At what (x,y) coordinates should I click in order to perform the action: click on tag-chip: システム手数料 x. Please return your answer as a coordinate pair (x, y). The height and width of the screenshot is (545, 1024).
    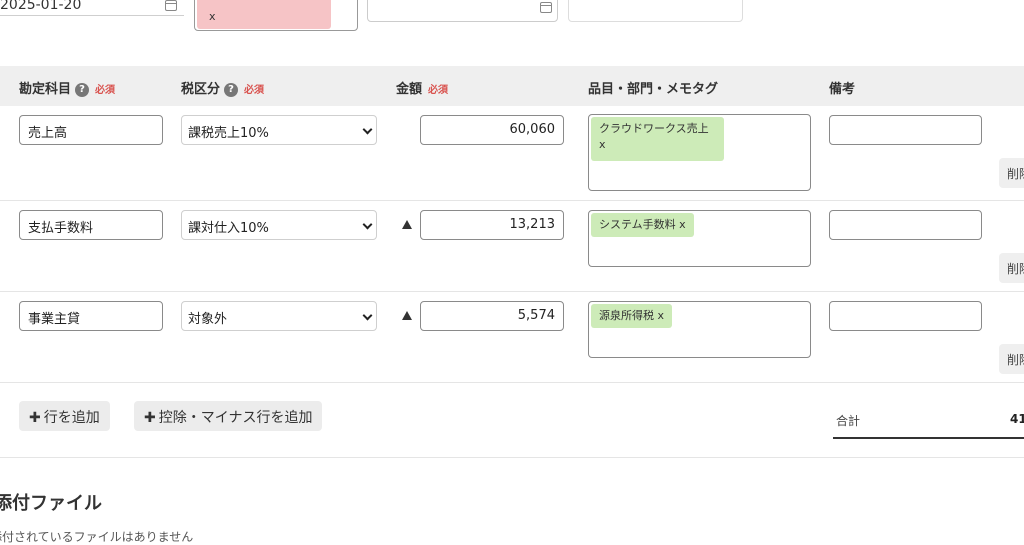
    Looking at the image, I should click on (642, 225).